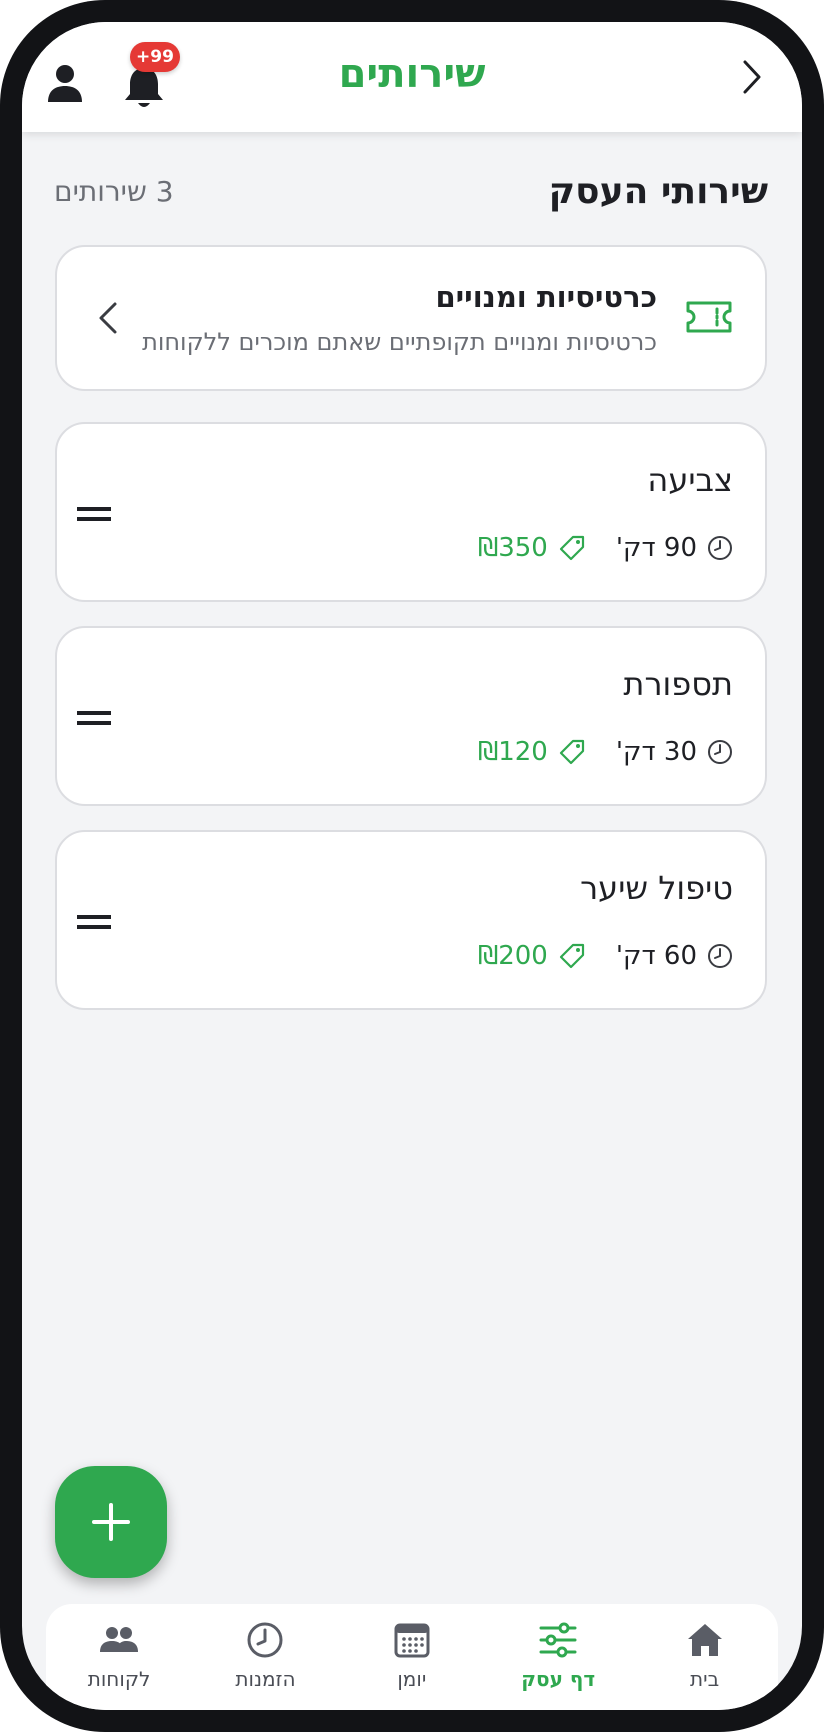 This screenshot has width=824, height=1732. Describe the element at coordinates (705, 1679) in the screenshot. I see `nav-label: בית` at that location.